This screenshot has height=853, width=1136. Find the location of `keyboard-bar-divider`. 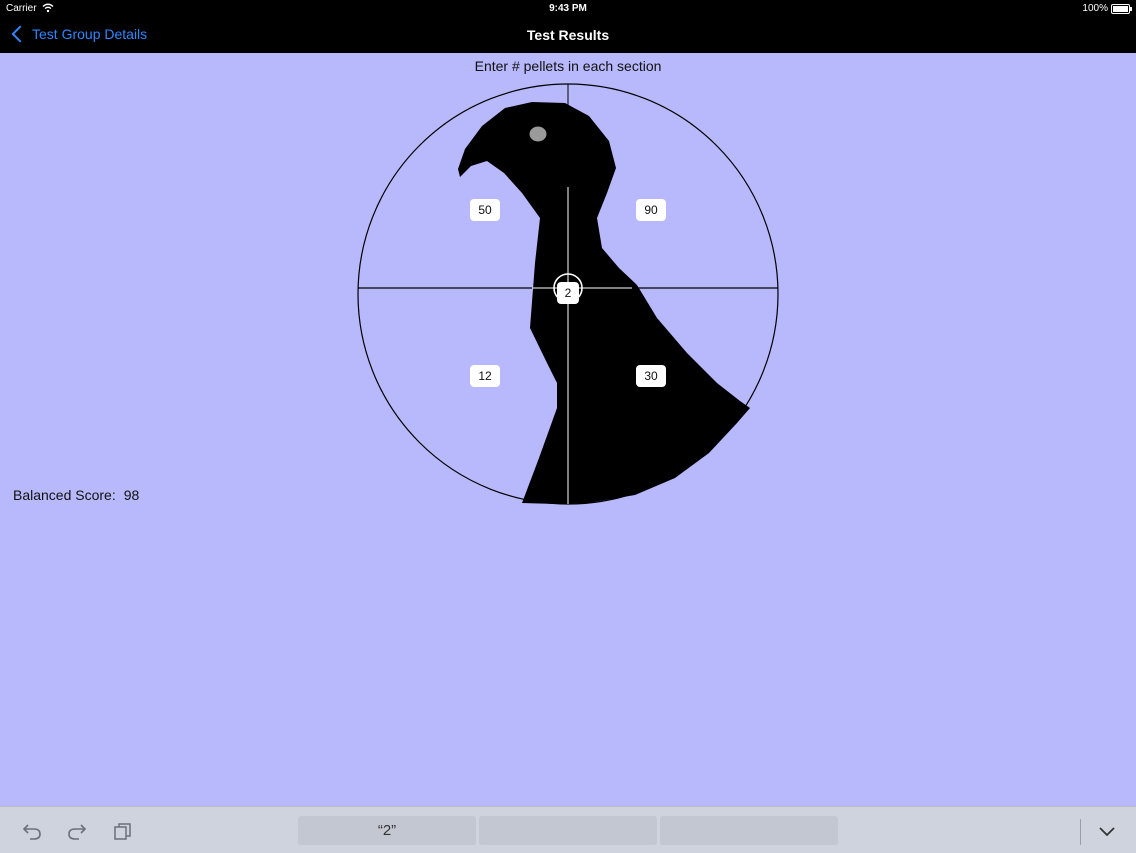

keyboard-bar-divider is located at coordinates (1080, 832).